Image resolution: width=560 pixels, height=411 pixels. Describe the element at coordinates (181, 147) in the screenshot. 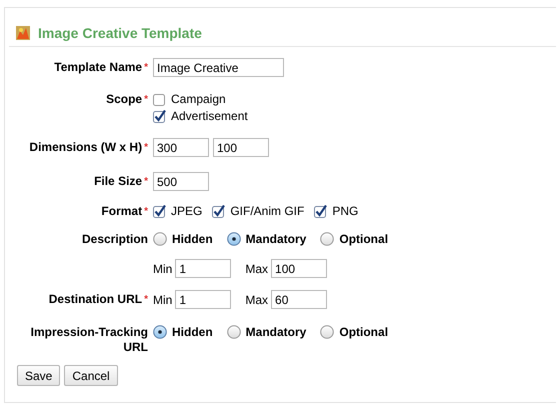

I see `input-field: 300` at that location.